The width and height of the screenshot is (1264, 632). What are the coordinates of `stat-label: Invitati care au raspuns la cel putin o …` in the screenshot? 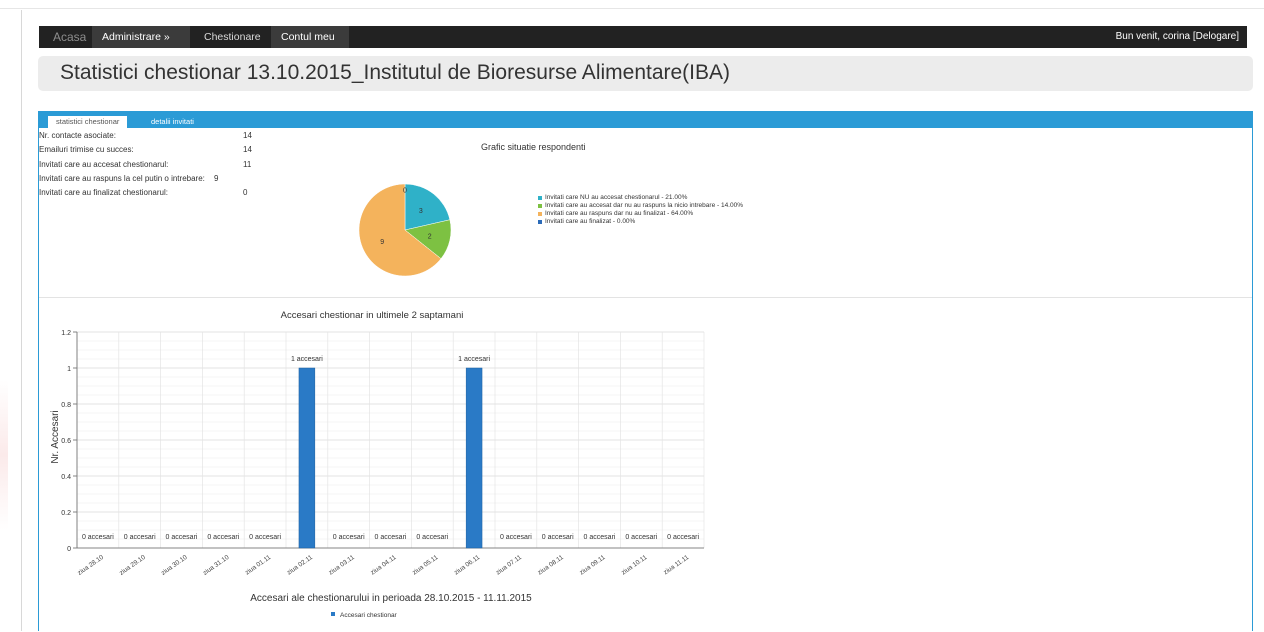 It's located at (122, 178).